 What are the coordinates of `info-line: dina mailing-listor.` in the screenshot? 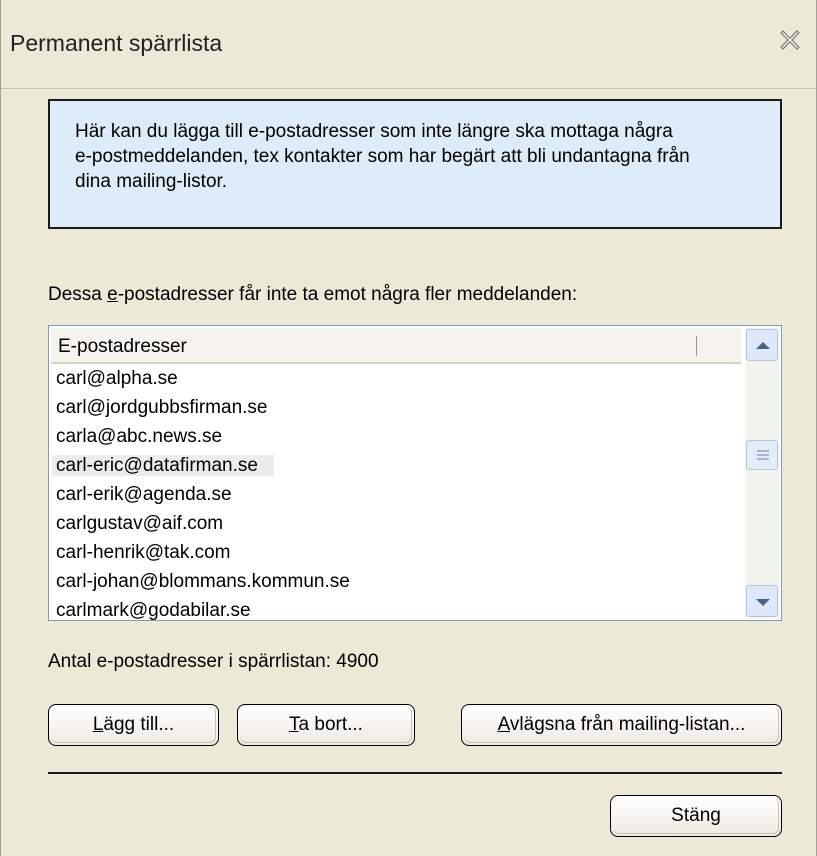 It's located at (151, 181).